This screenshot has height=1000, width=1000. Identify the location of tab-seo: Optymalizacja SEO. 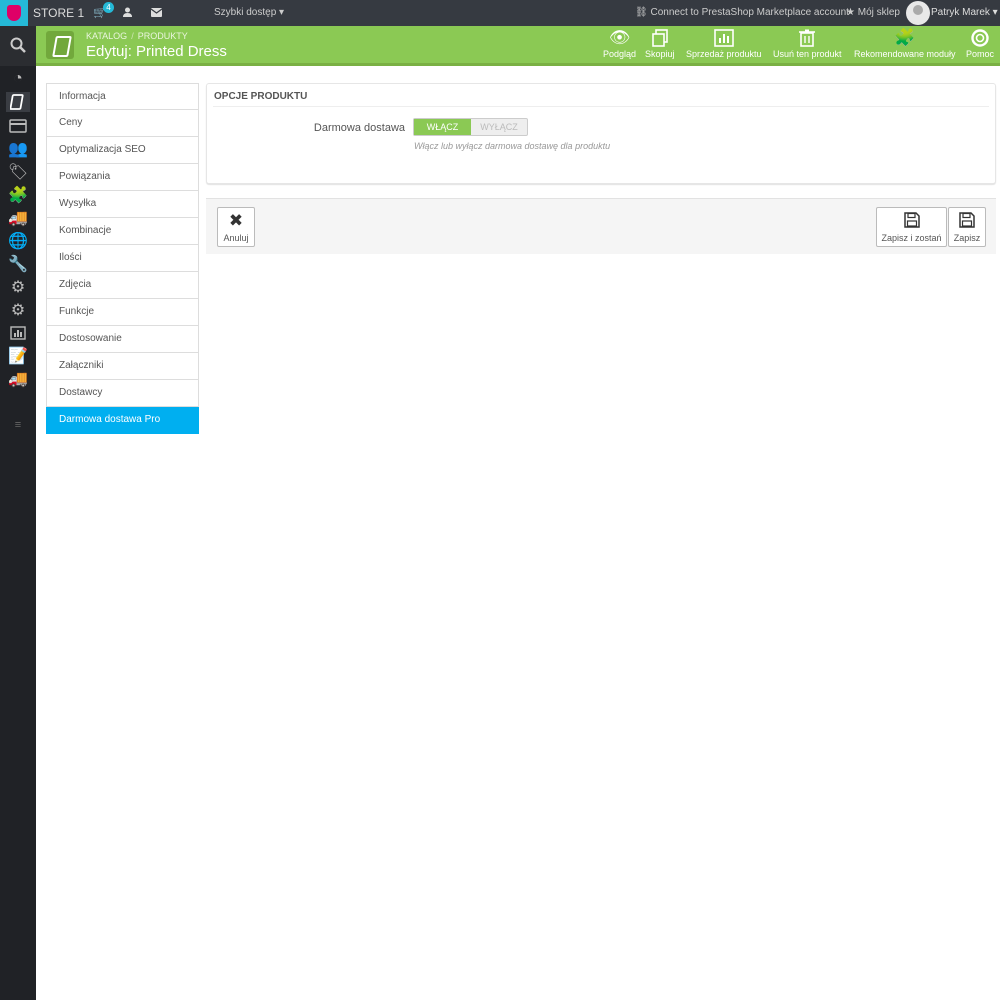
(122, 150).